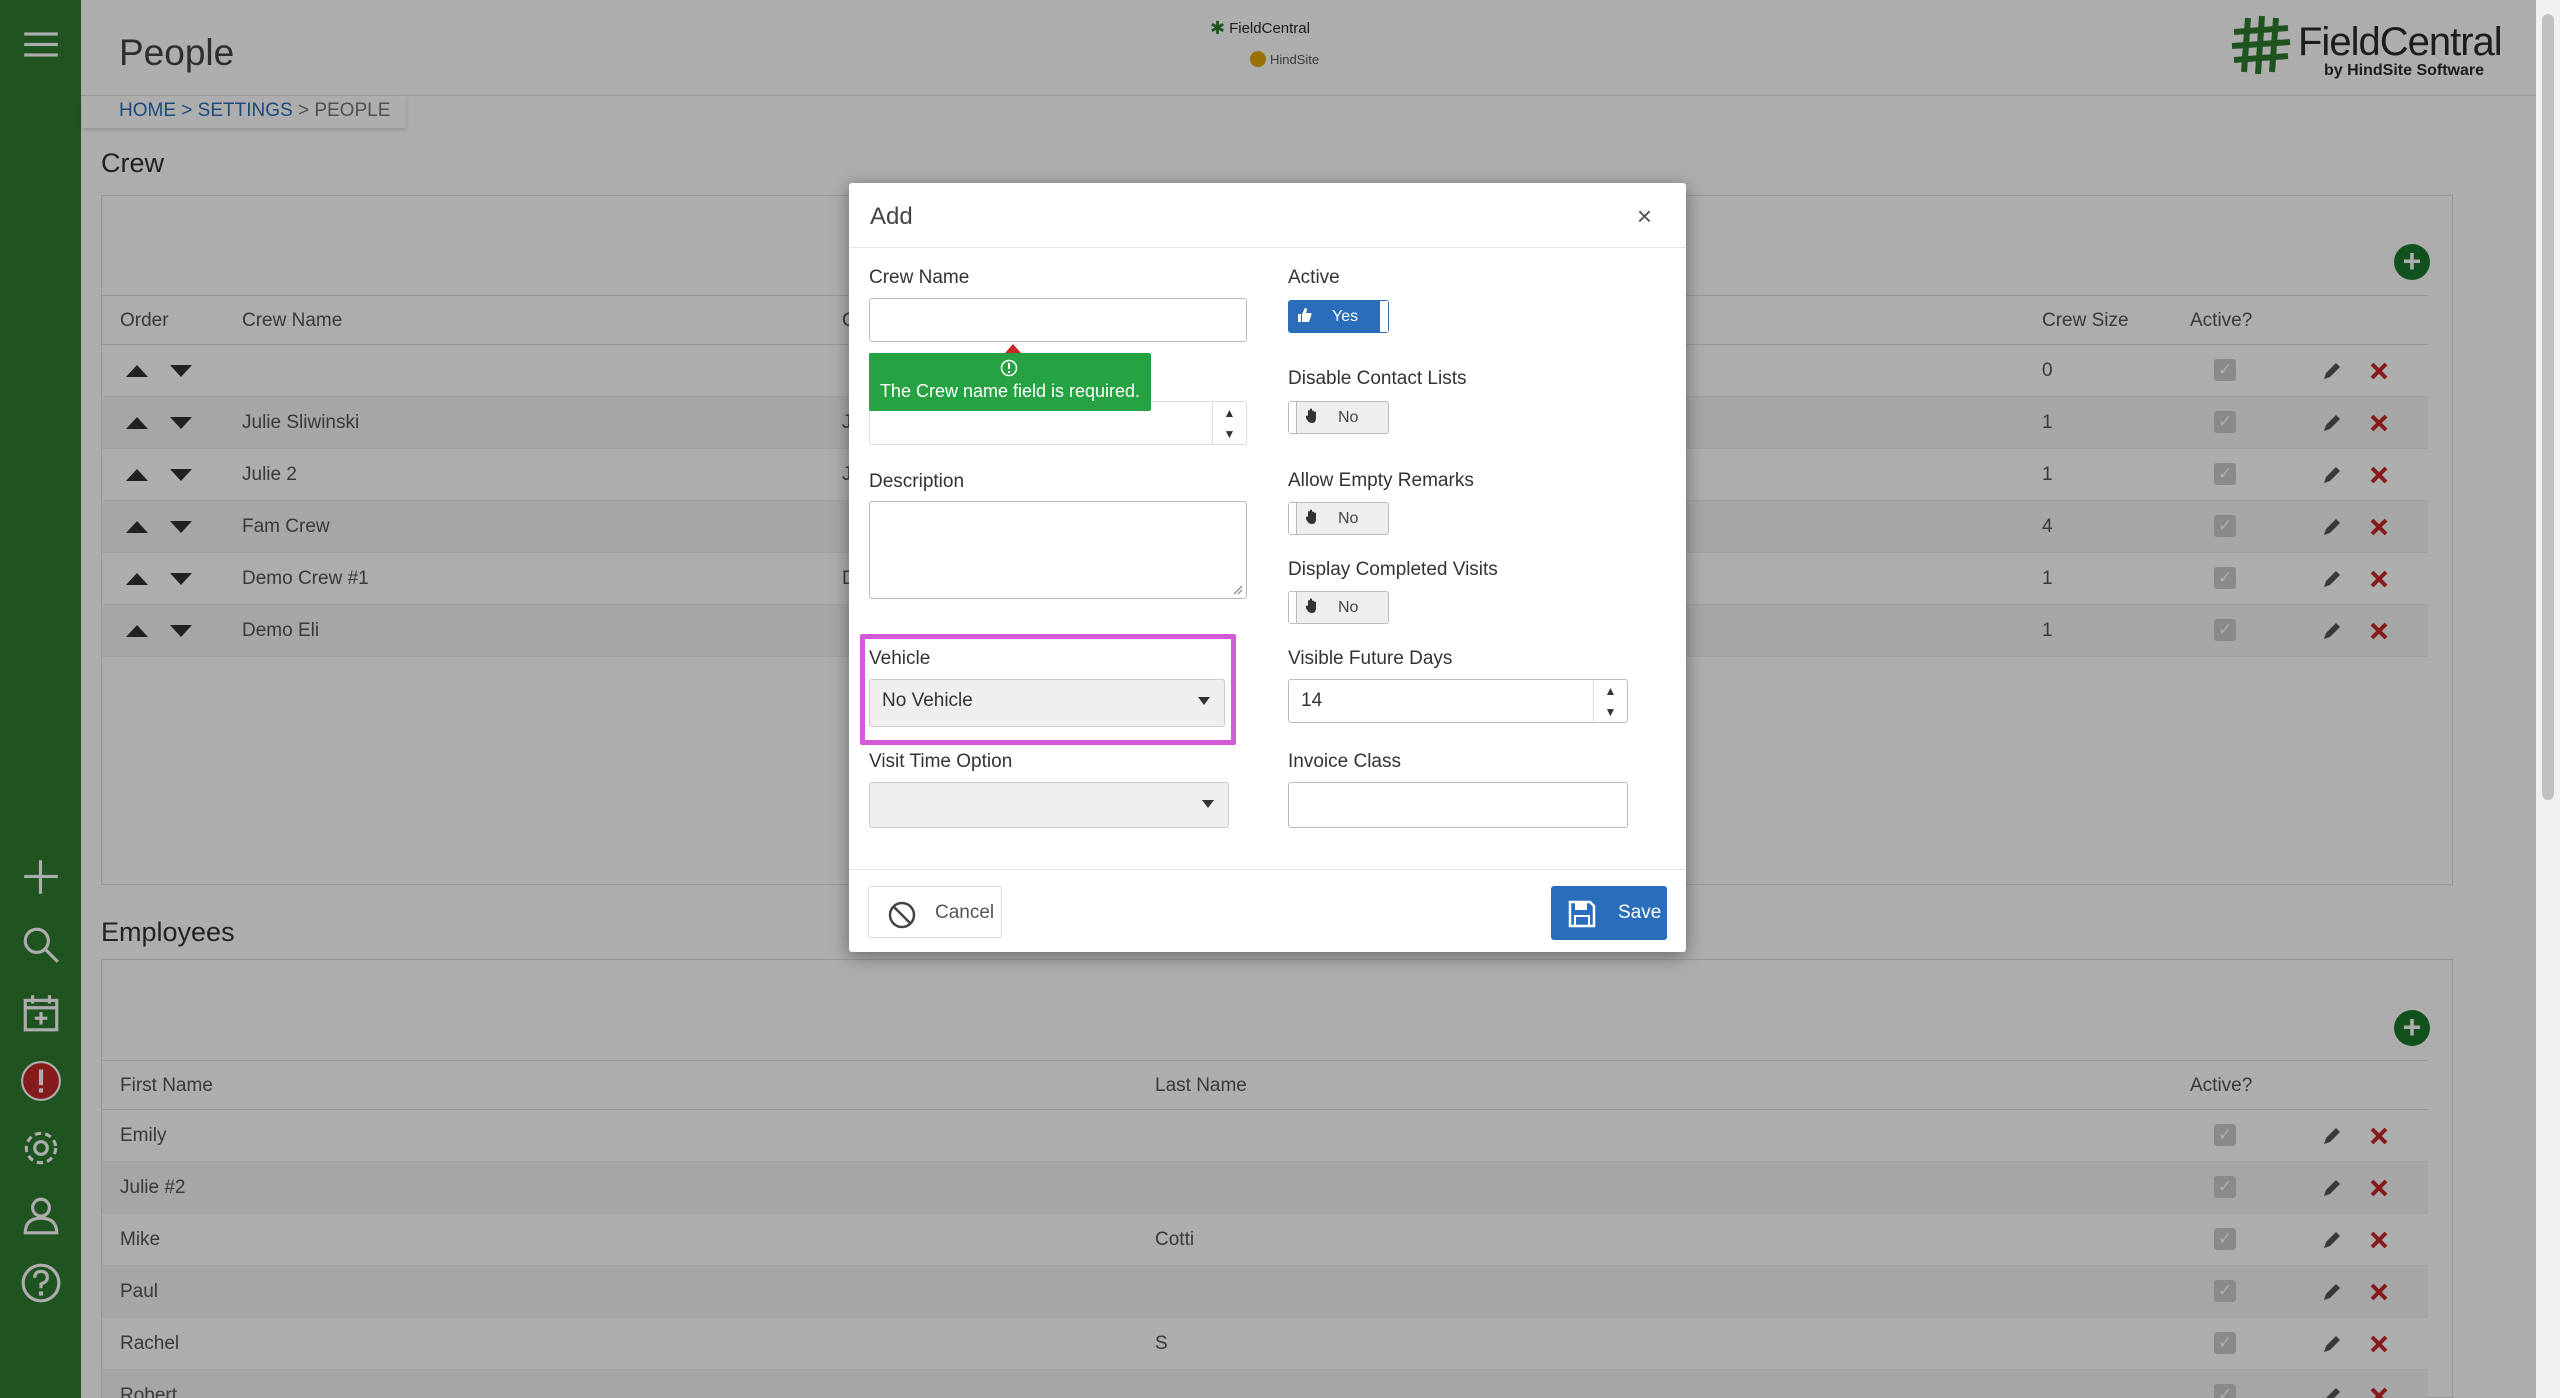 Image resolution: width=2560 pixels, height=1398 pixels. What do you see at coordinates (1058, 320) in the screenshot?
I see `crew-name-input` at bounding box center [1058, 320].